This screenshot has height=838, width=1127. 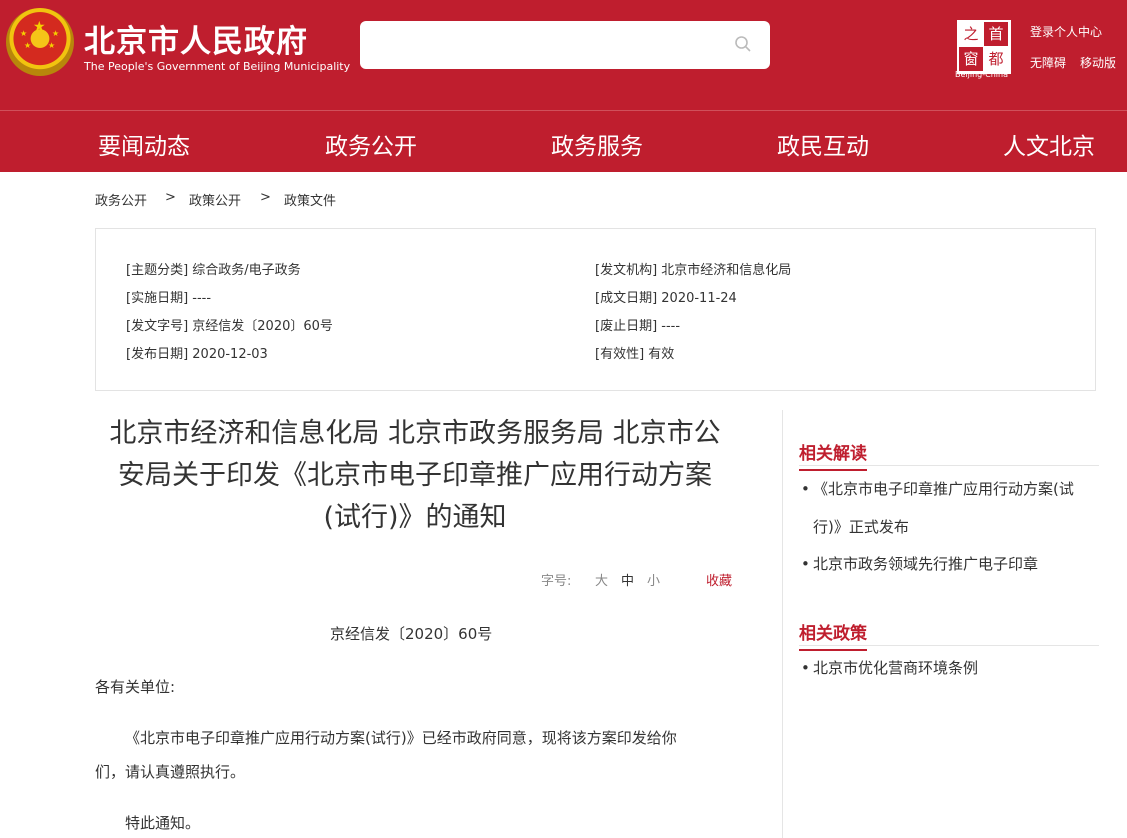 I want to click on article-title-line: 安局关于印发《北京市电子印章推广应用行动方案, so click(x=415, y=475).